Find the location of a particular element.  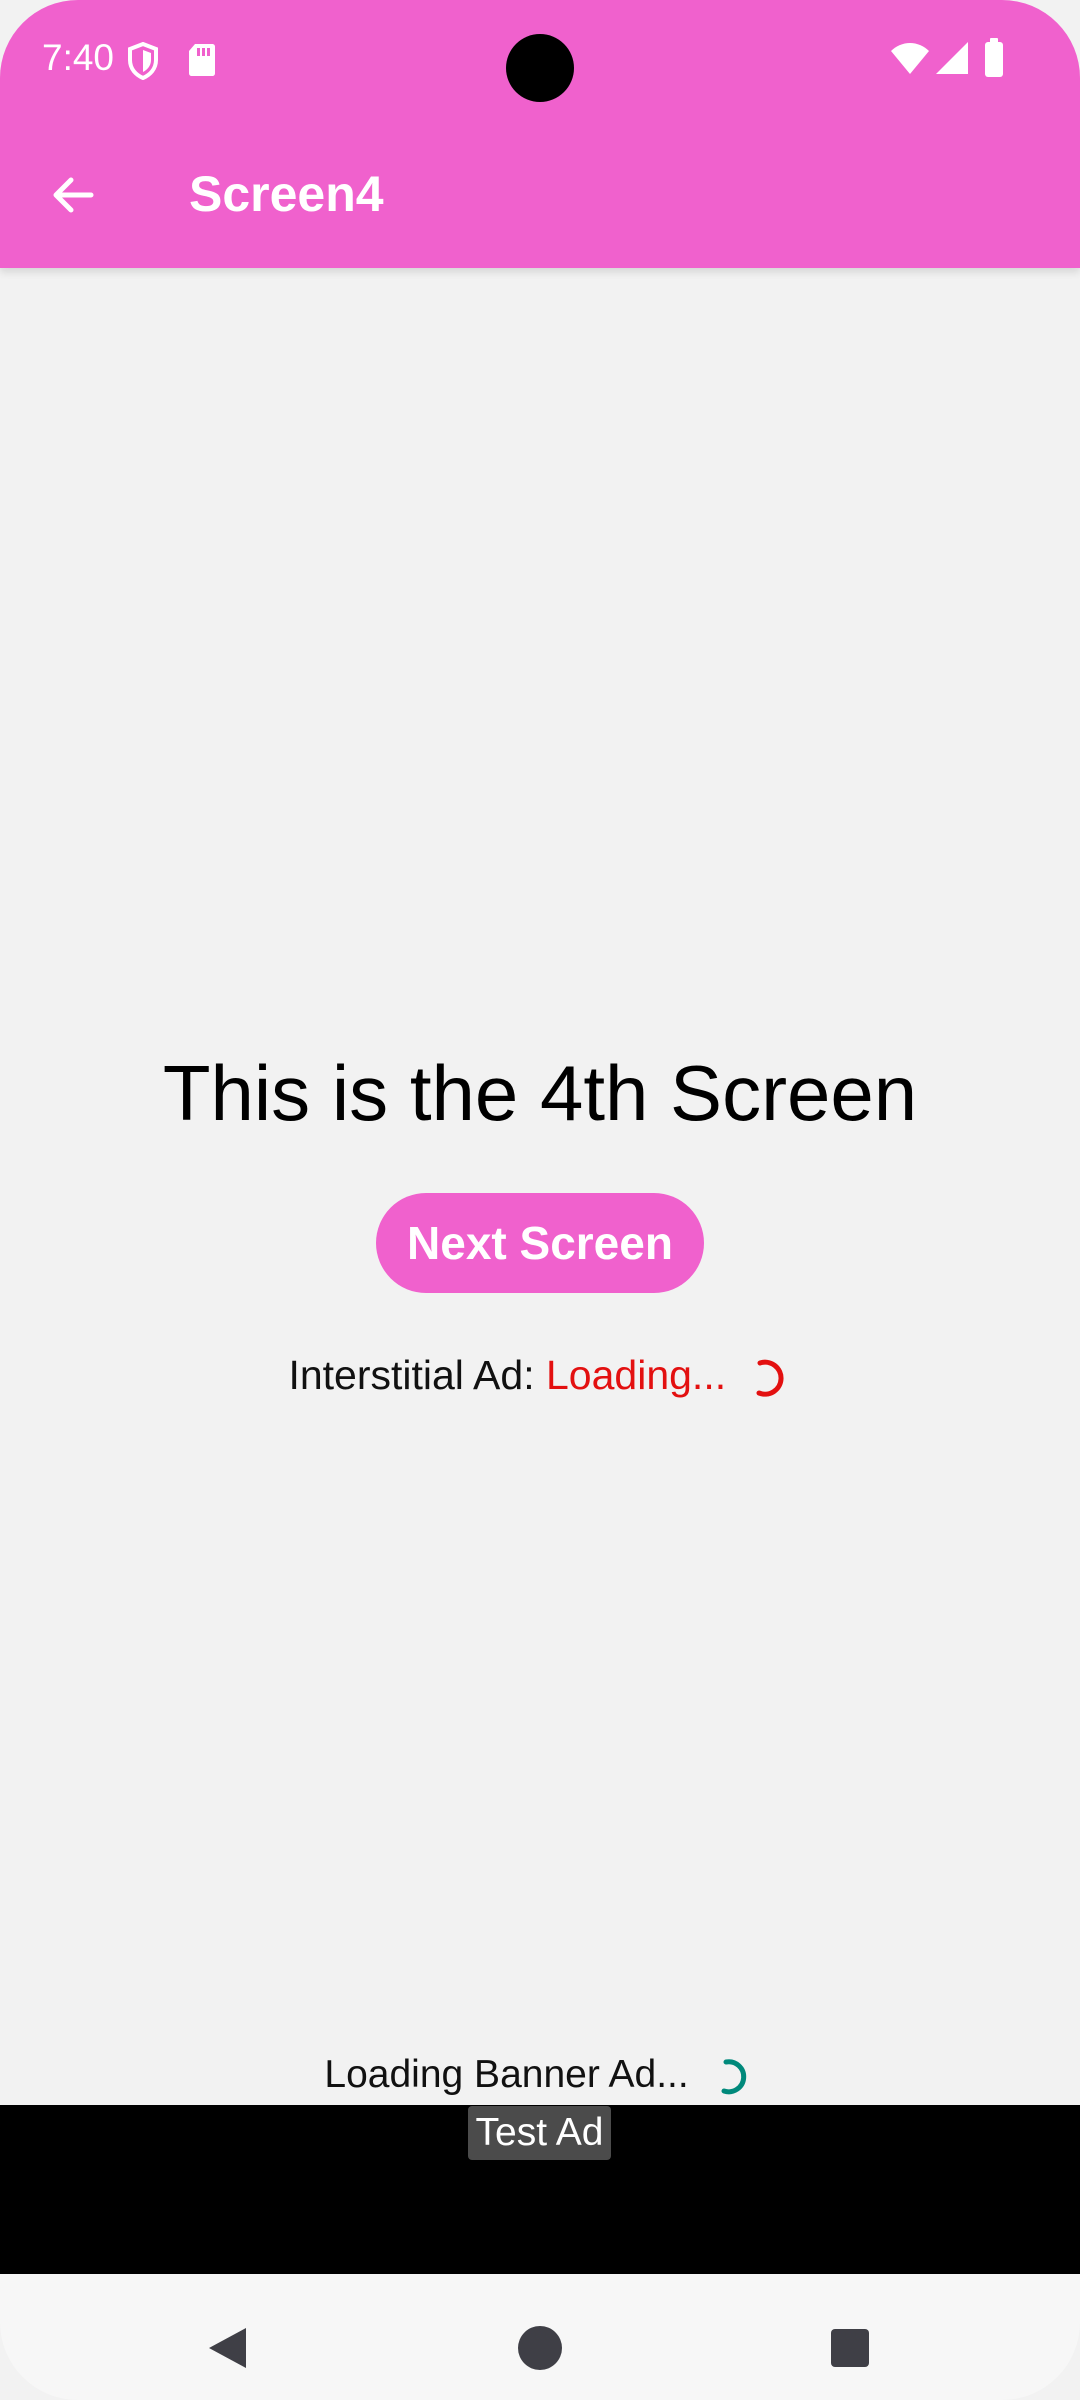

sd-card-icon is located at coordinates (202, 60).